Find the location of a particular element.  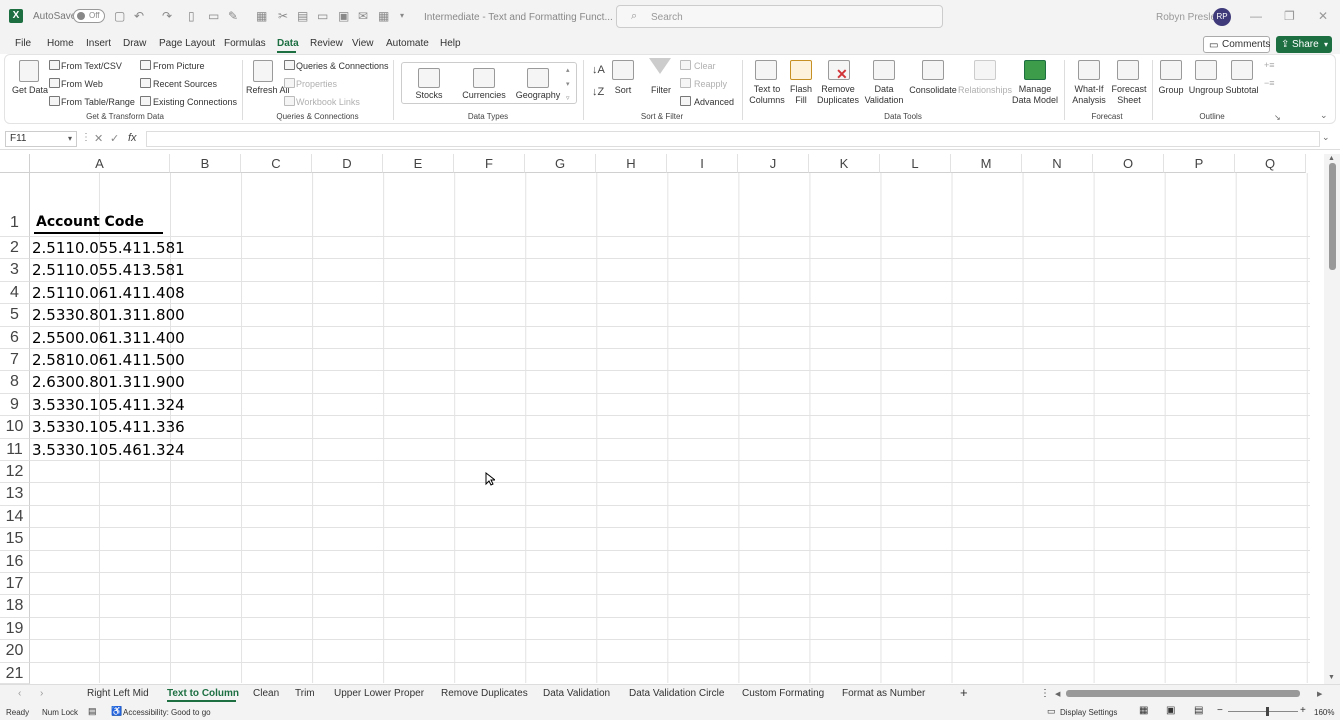

row-header-12: 12 is located at coordinates (15, 472).